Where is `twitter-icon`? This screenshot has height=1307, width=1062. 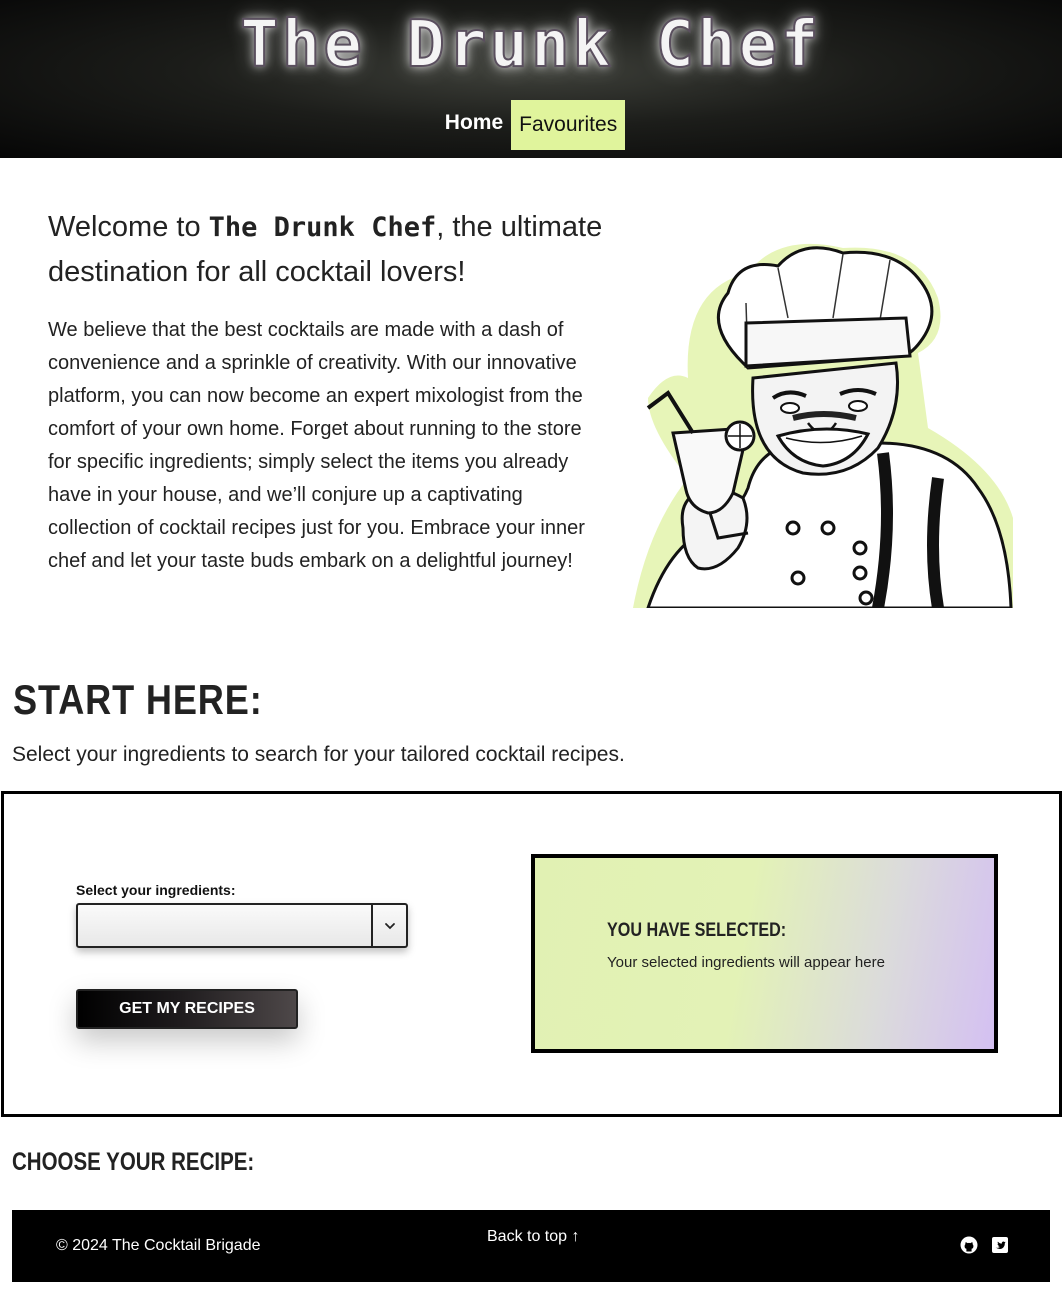 twitter-icon is located at coordinates (1000, 1245).